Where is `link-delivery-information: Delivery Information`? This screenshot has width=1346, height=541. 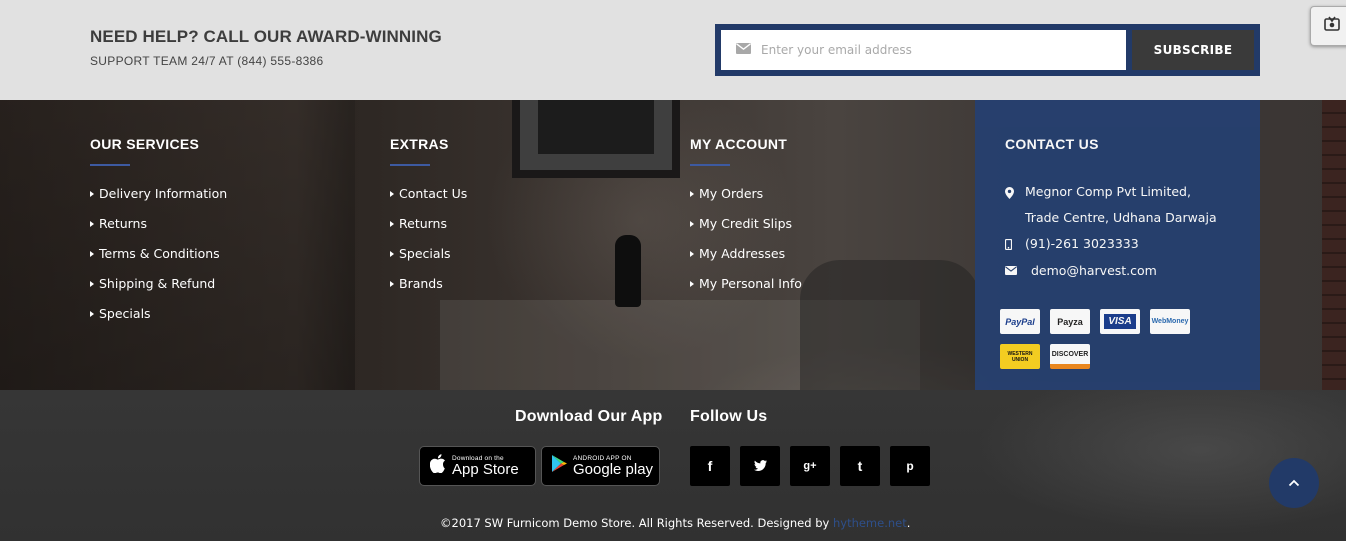
link-delivery-information: Delivery Information is located at coordinates (158, 201).